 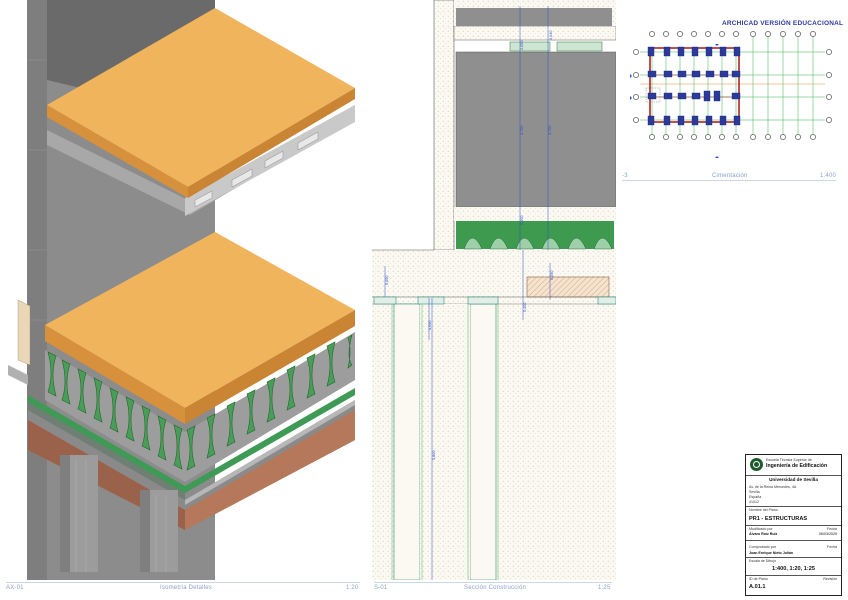 What do you see at coordinates (830, 579) in the screenshot?
I see `revision-label: Revisión` at bounding box center [830, 579].